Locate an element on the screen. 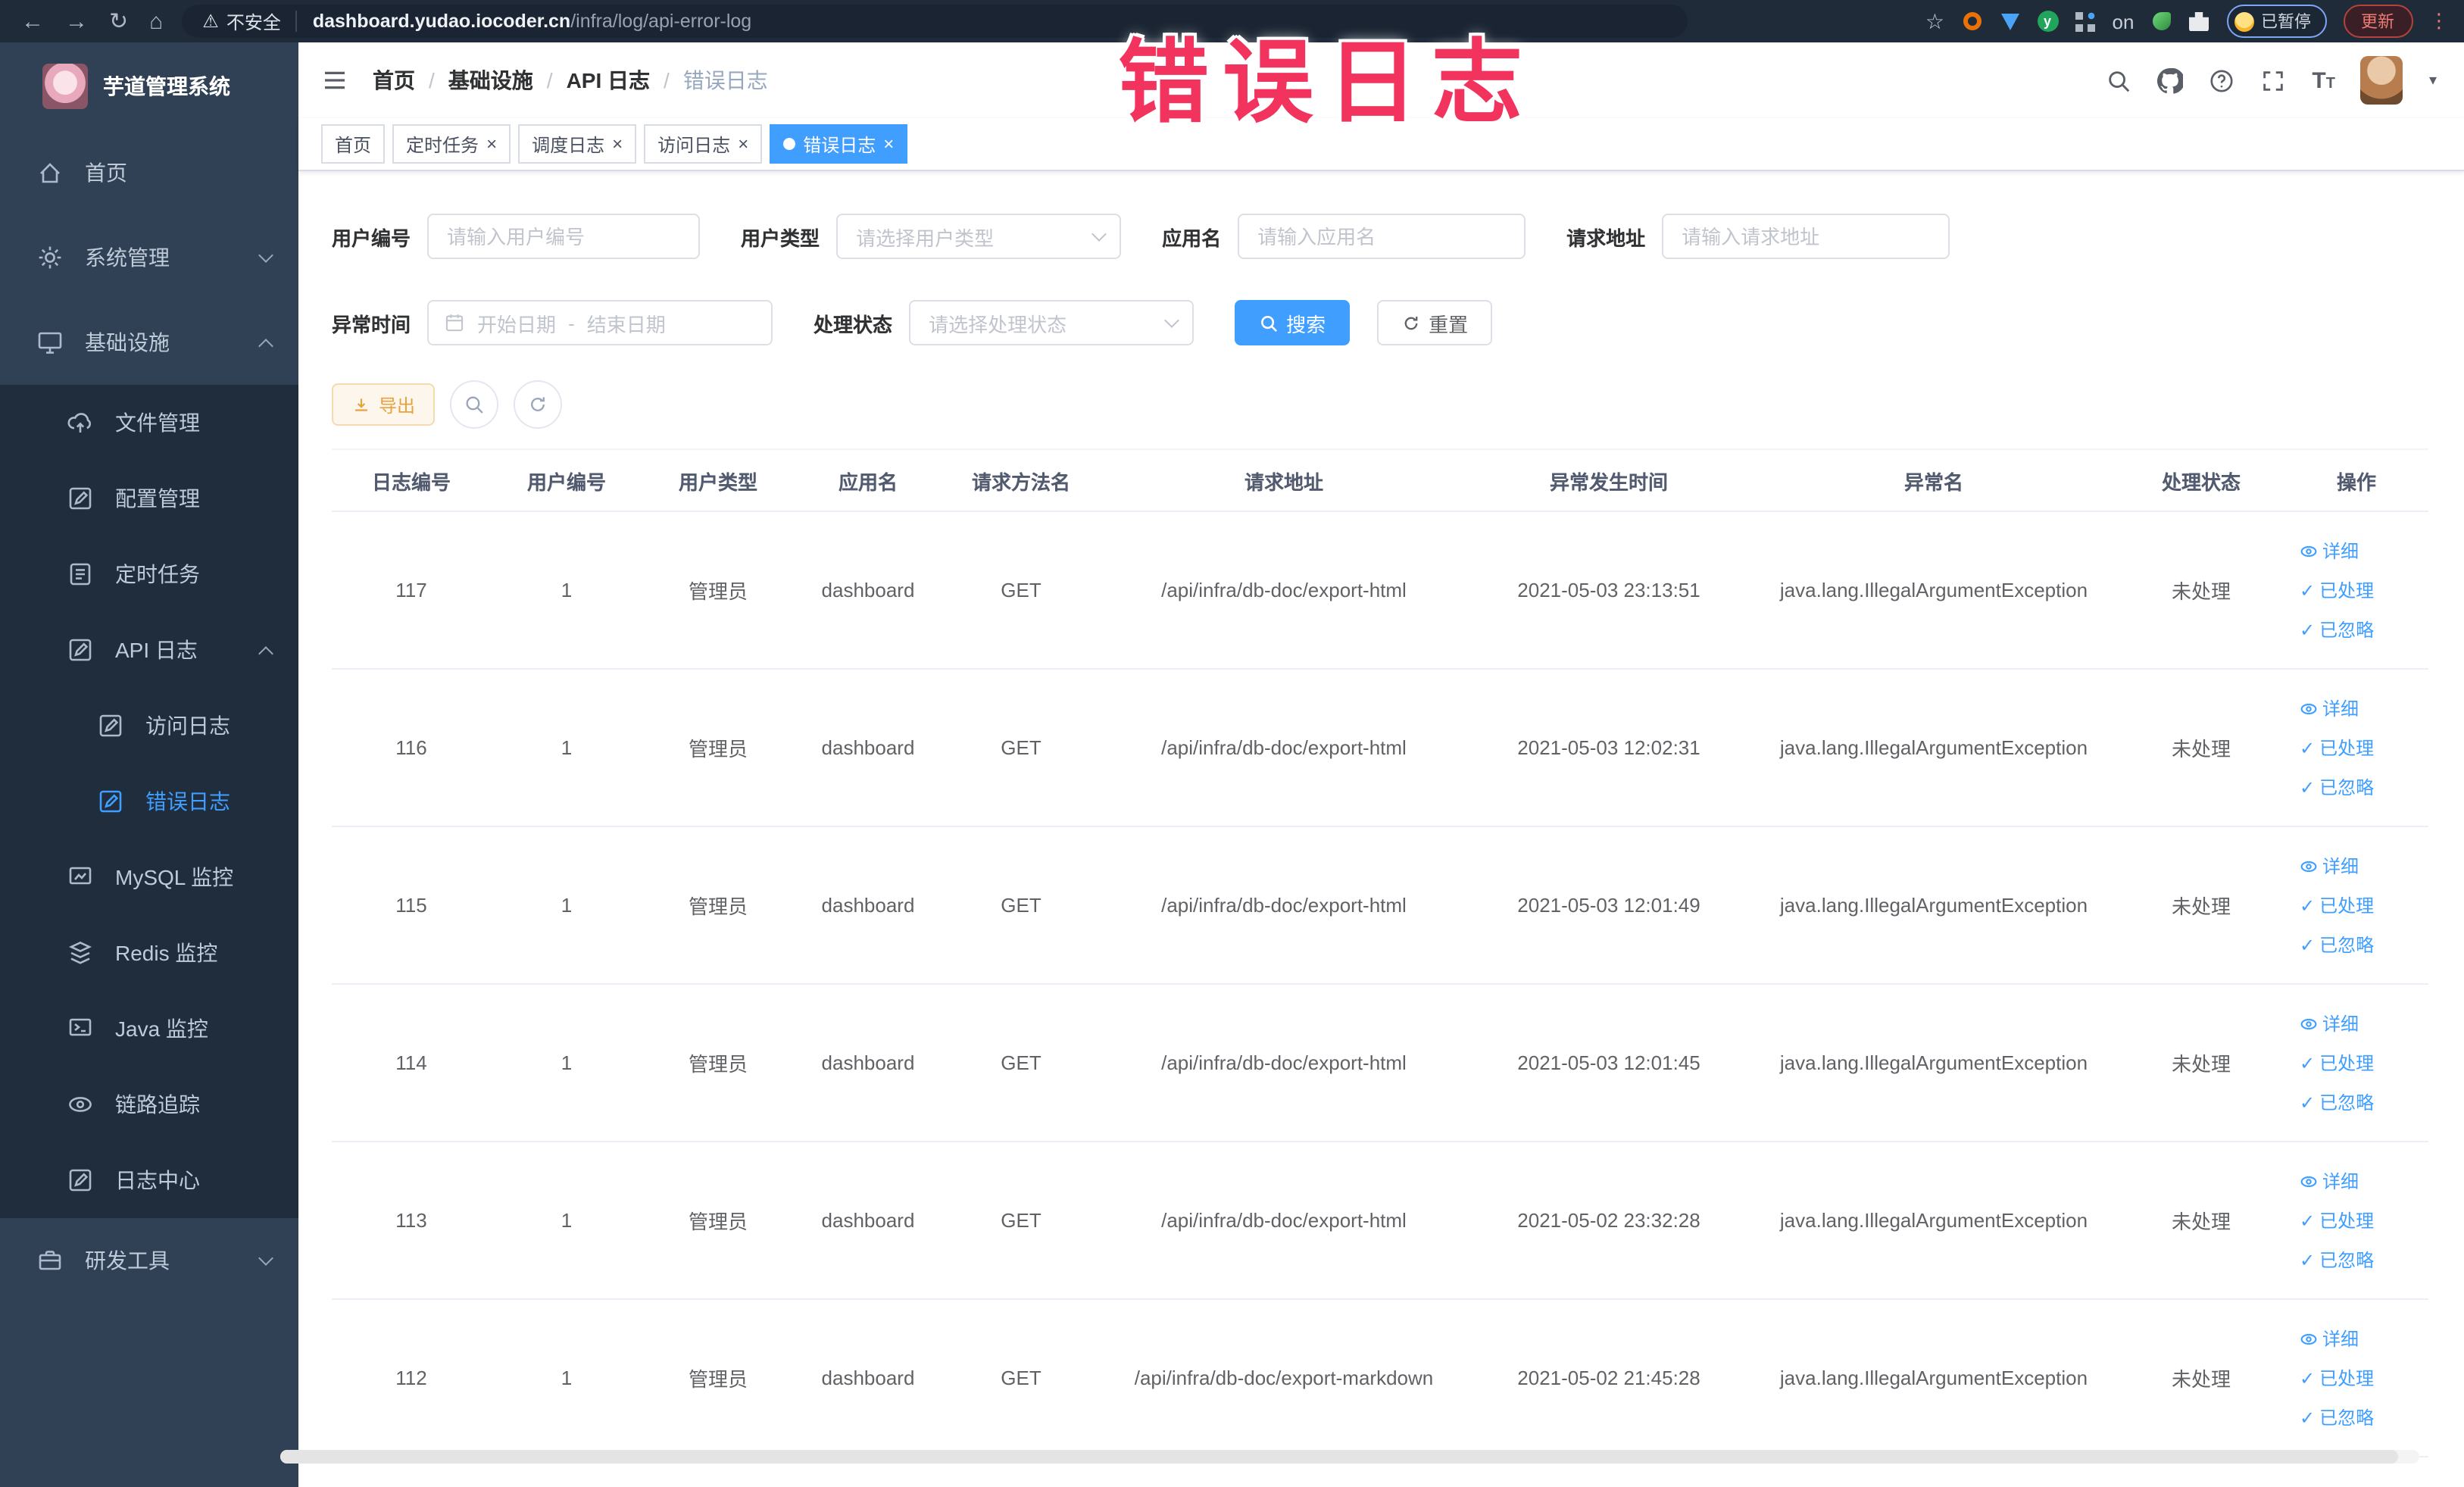 The width and height of the screenshot is (2464, 1487). help-icon is located at coordinates (2221, 80).